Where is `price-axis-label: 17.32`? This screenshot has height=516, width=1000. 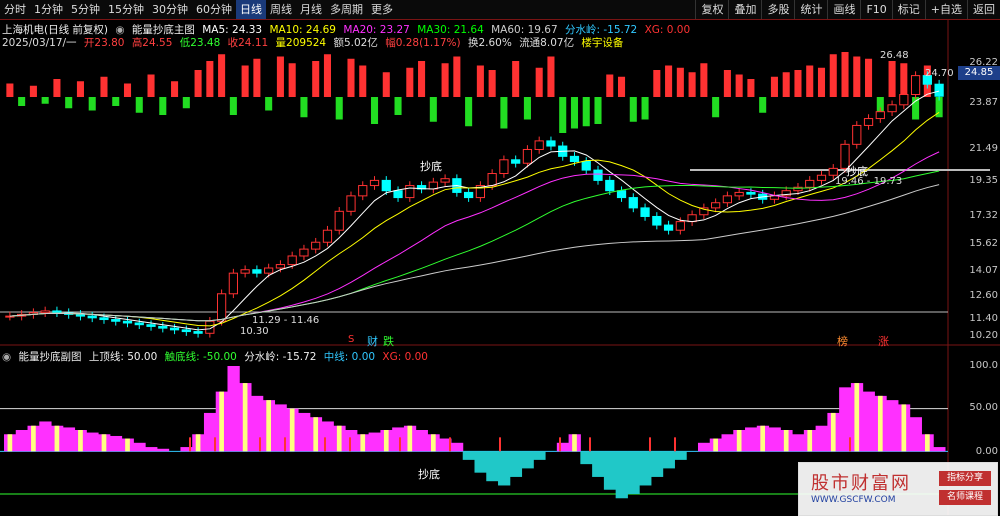 price-axis-label: 17.32 is located at coordinates (983, 215).